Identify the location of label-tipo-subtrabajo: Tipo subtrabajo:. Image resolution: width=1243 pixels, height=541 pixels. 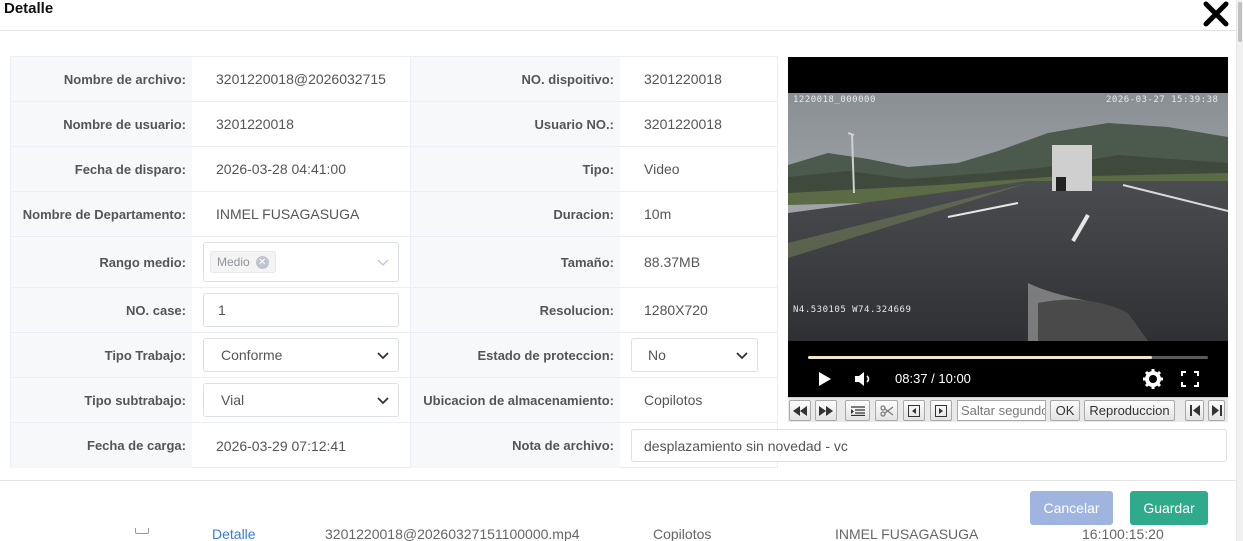
(101, 400).